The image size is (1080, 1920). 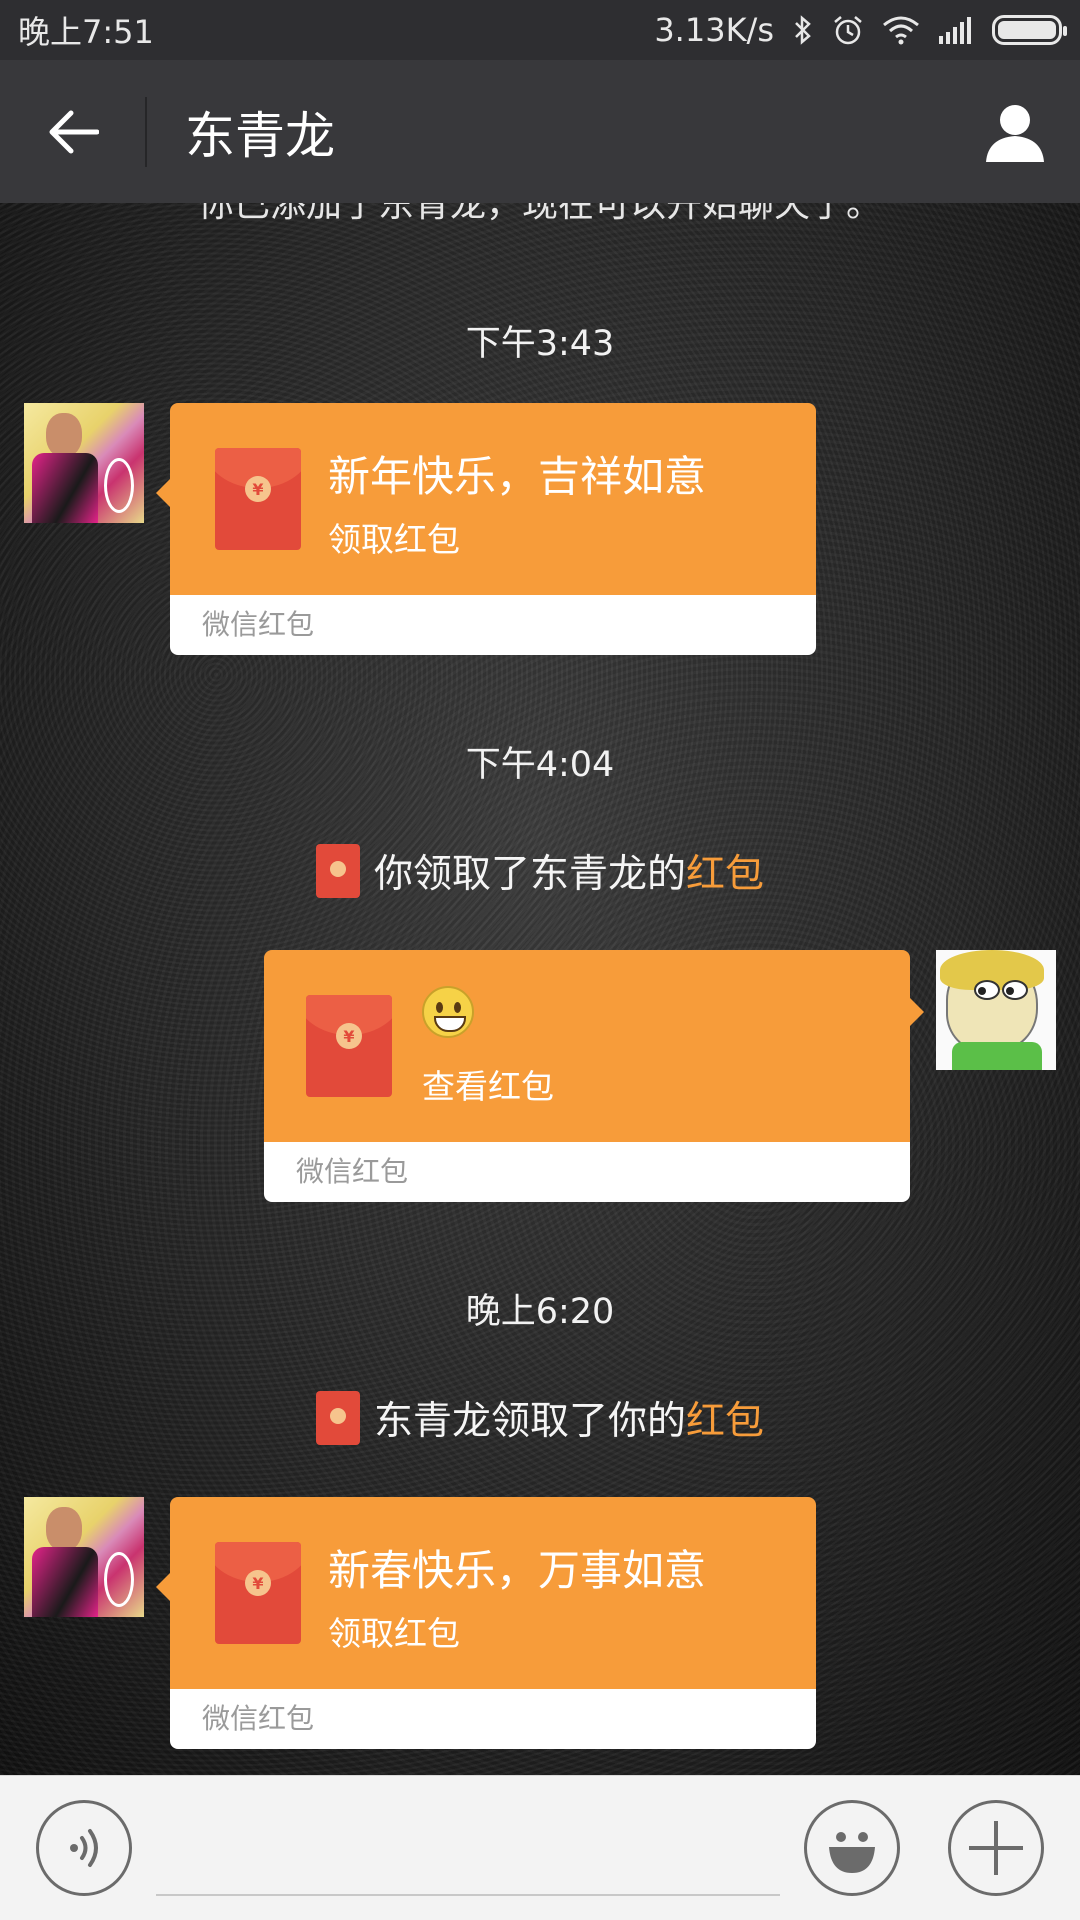 I want to click on system-notice: 东青龙领取了你的红包, so click(x=540, y=1418).